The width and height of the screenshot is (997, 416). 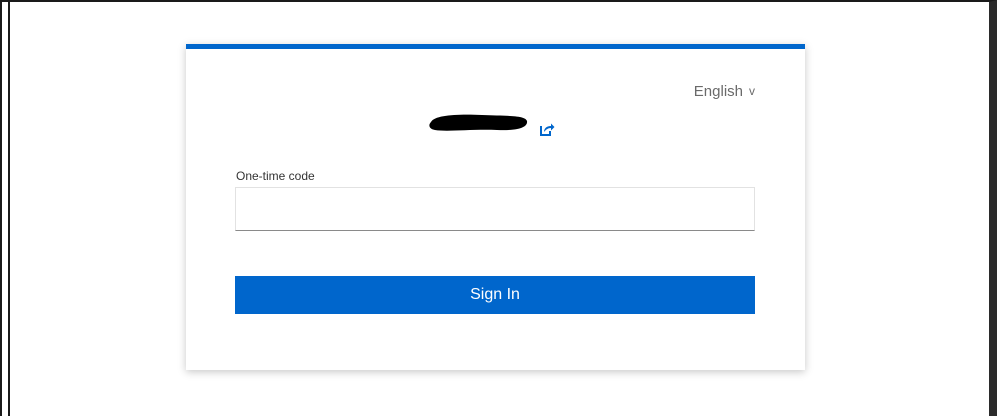 What do you see at coordinates (718, 91) in the screenshot?
I see `language-label: English` at bounding box center [718, 91].